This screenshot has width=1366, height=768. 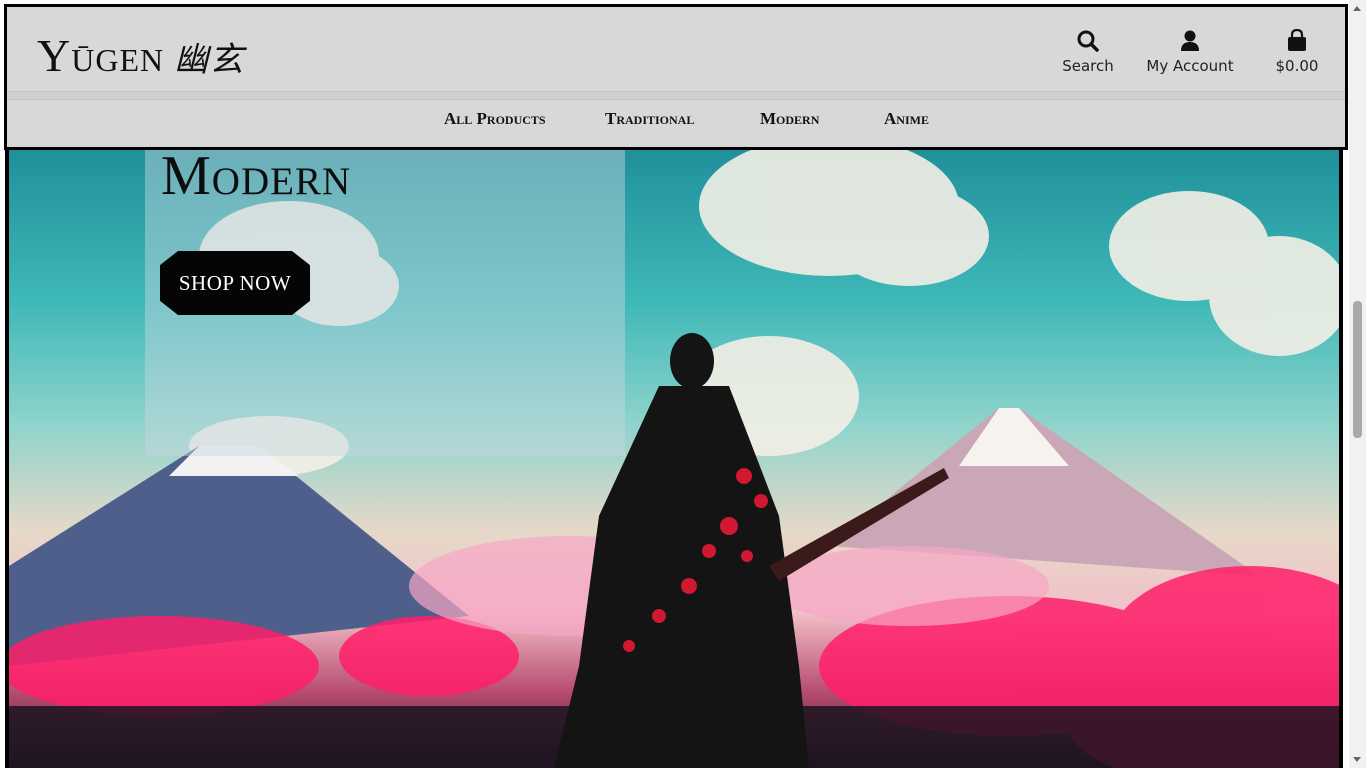 I want to click on nav-item-modern: Modern, so click(x=789, y=119).